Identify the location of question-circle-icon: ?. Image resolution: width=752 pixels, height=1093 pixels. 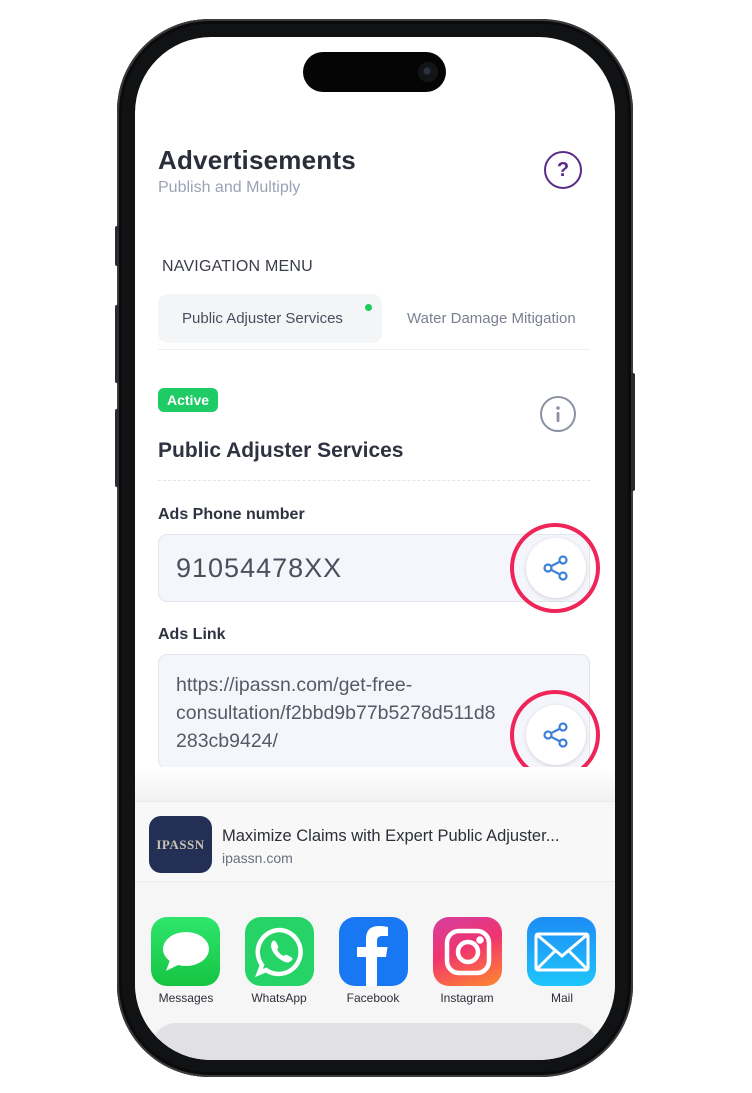
(563, 169).